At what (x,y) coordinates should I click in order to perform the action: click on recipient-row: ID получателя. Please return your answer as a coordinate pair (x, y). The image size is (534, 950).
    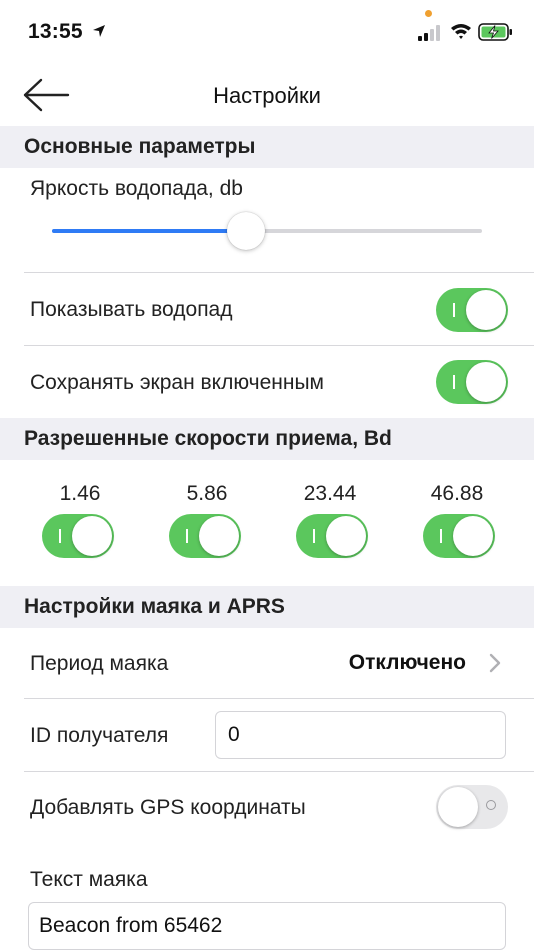
    Looking at the image, I should click on (267, 735).